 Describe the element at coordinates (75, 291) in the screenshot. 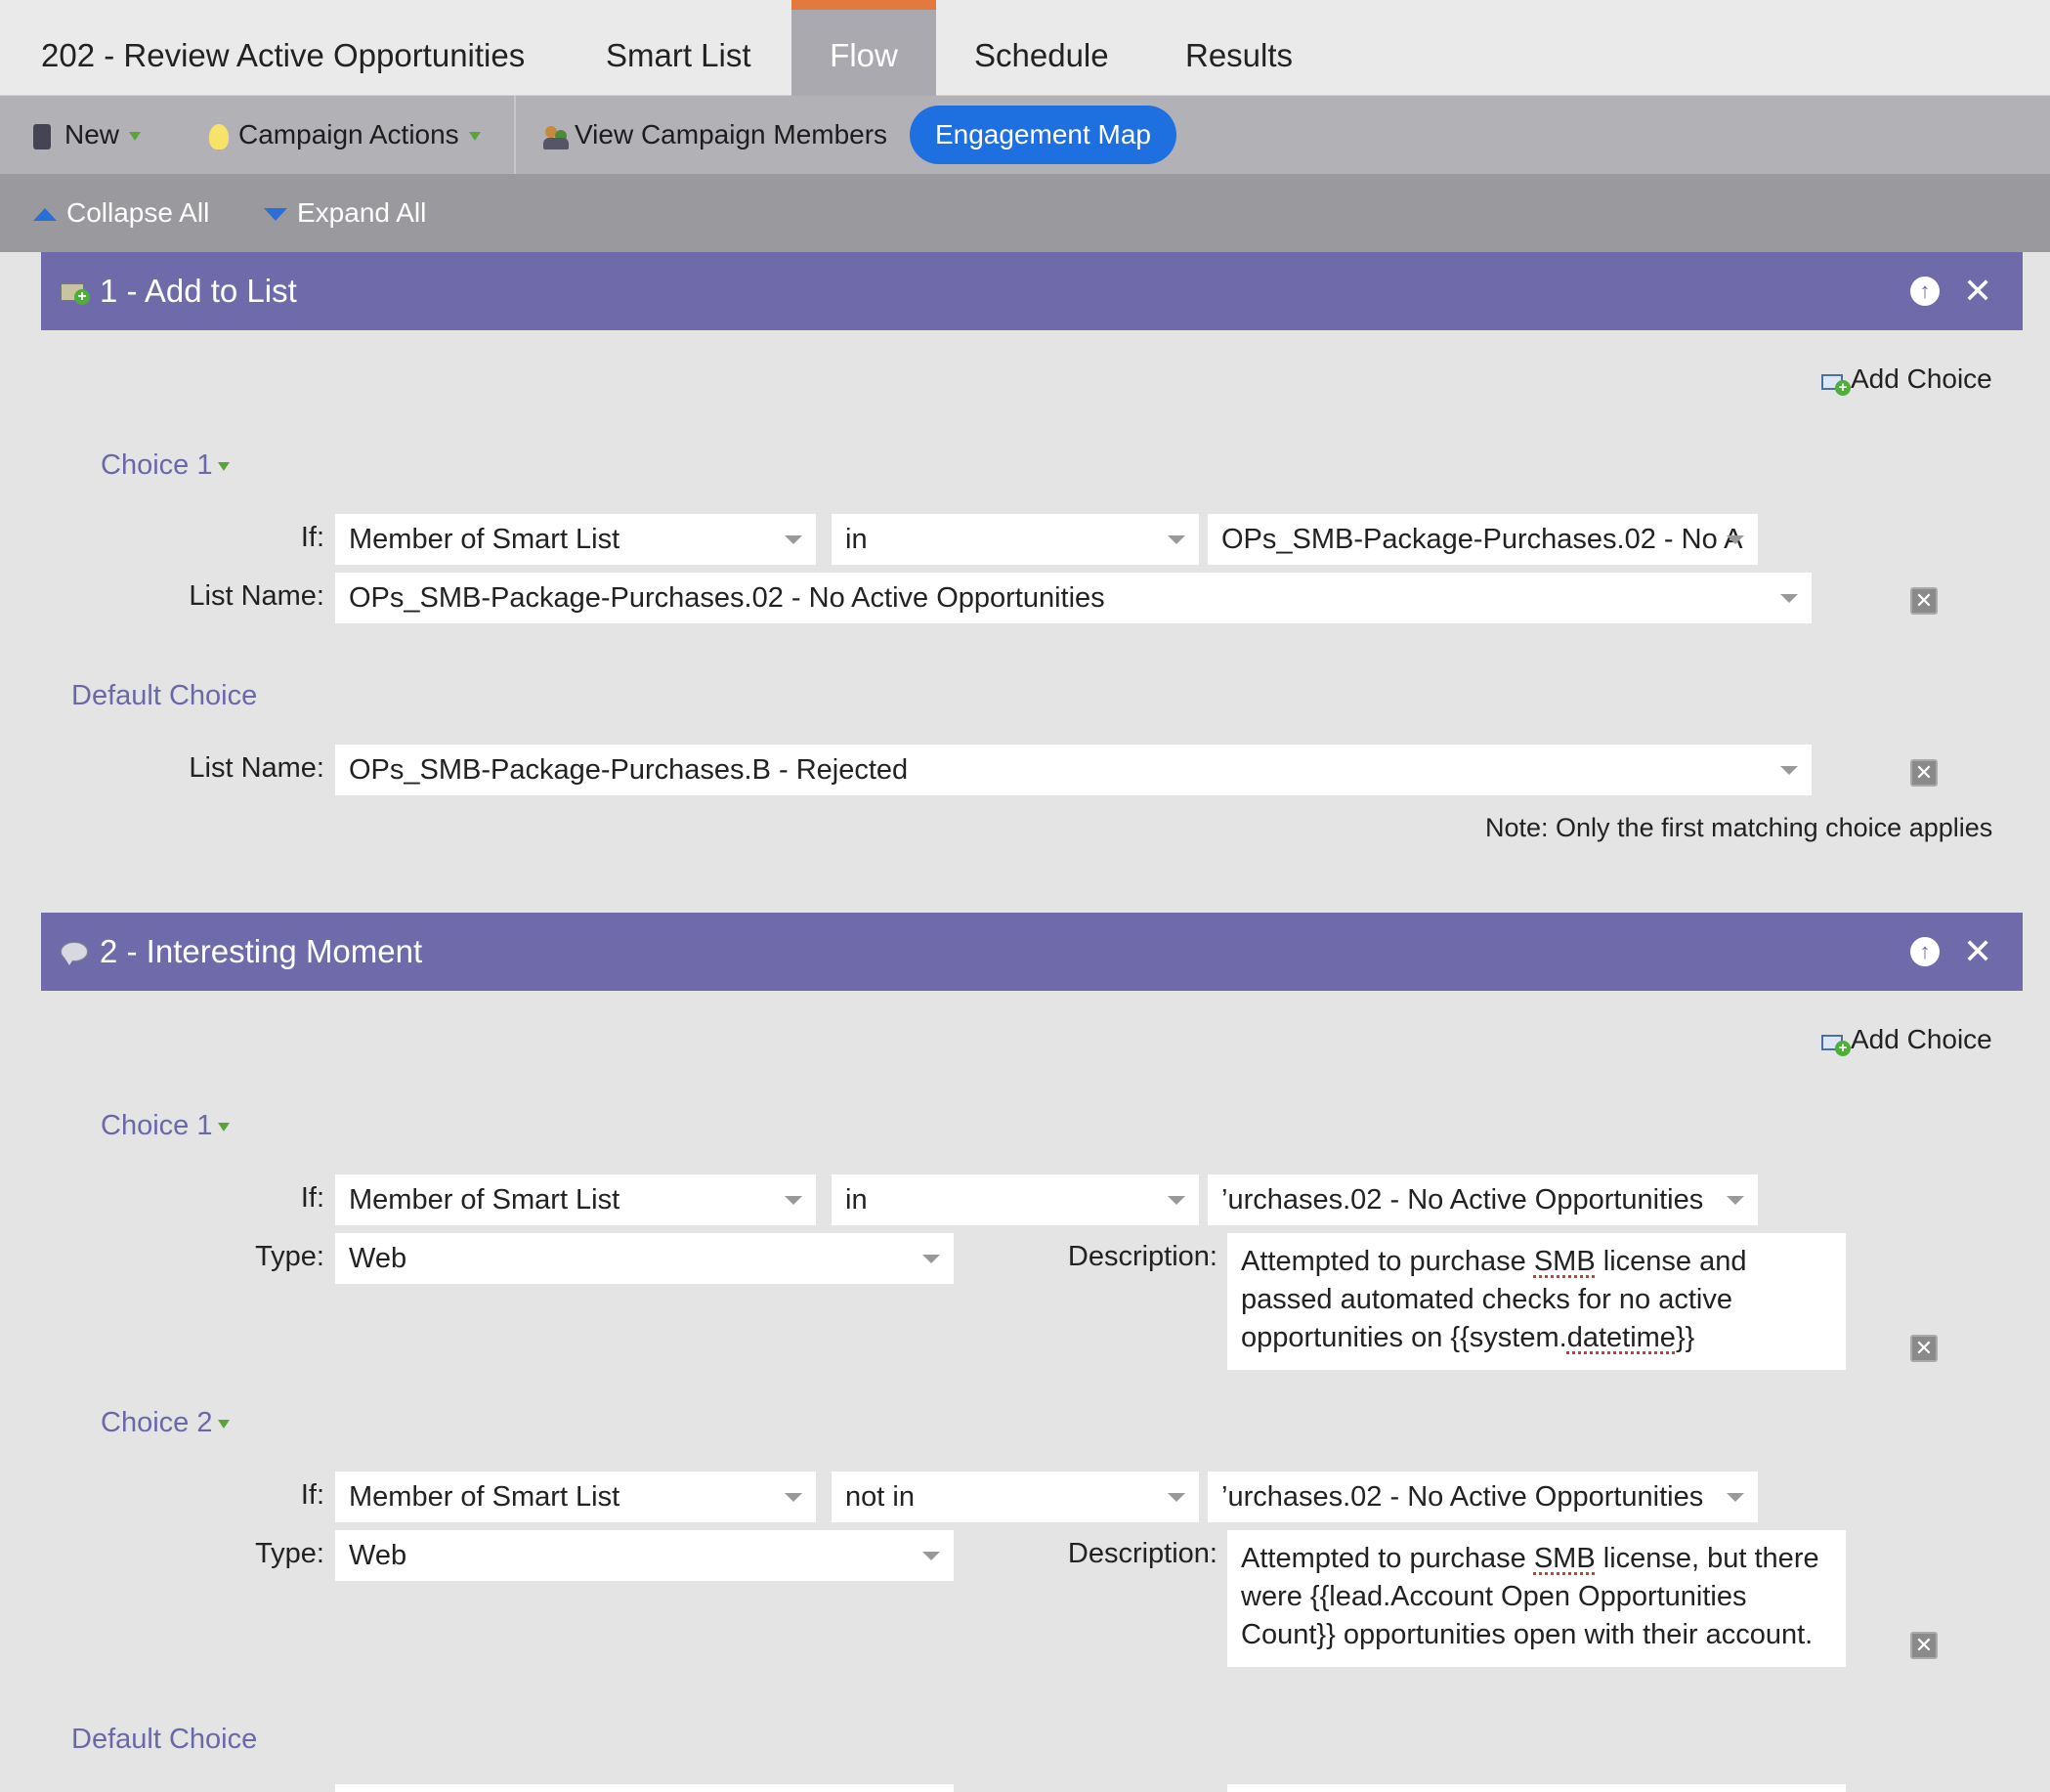

I see `add-to-list-icon: +` at that location.